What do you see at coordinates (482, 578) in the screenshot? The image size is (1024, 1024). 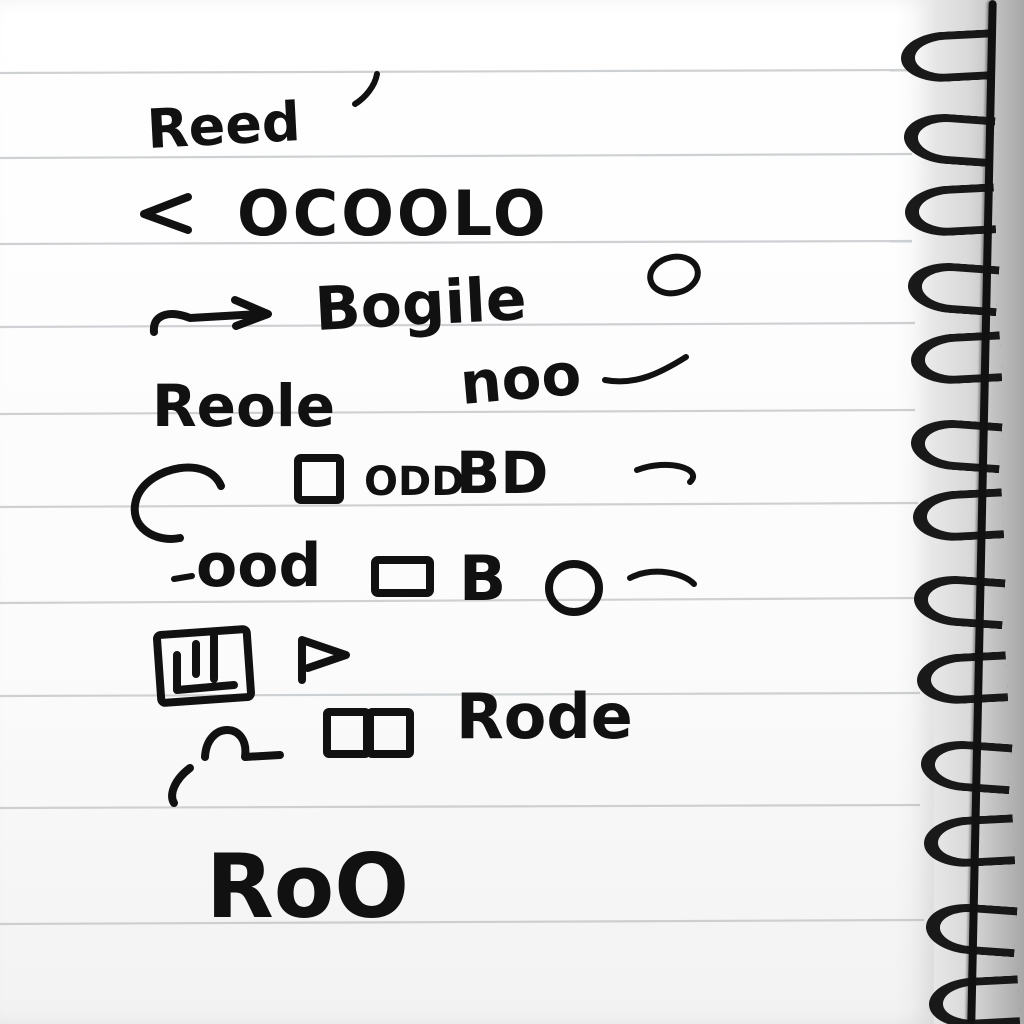 I see `line-b-text: B` at bounding box center [482, 578].